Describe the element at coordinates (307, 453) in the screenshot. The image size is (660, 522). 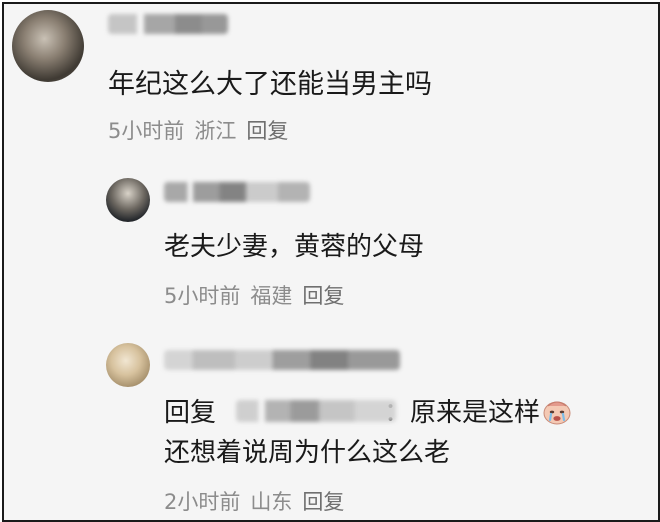
I see `comment-text-line2: 还想着说周为什么这么老` at that location.